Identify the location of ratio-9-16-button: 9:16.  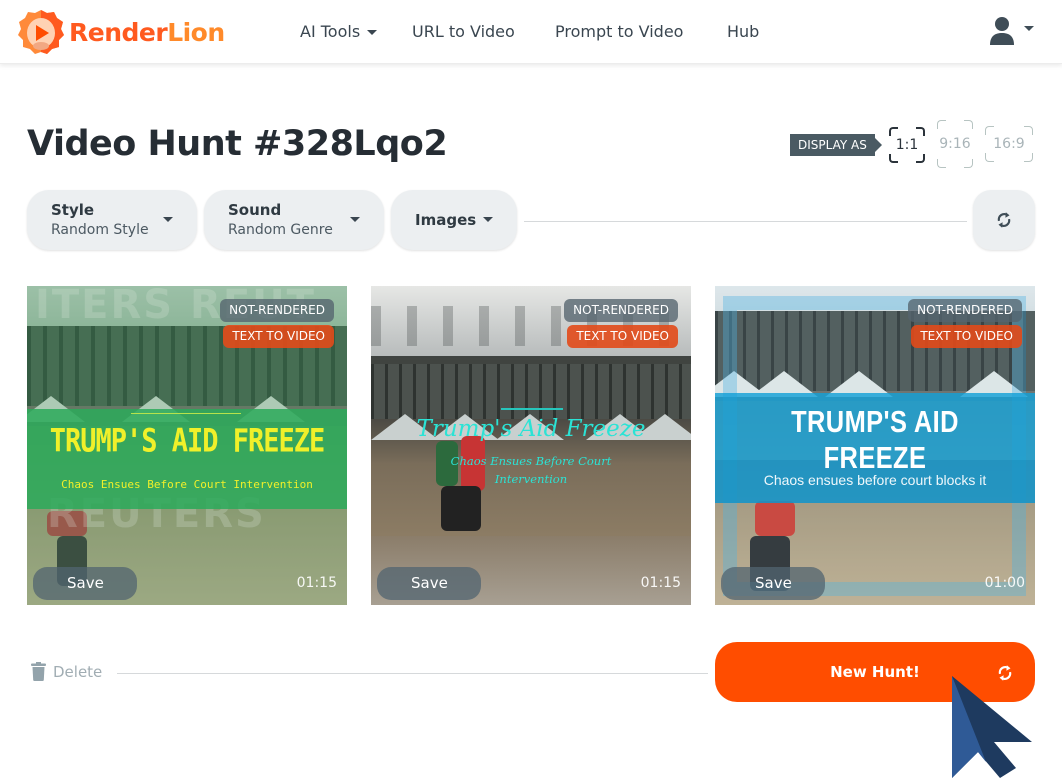
(955, 144).